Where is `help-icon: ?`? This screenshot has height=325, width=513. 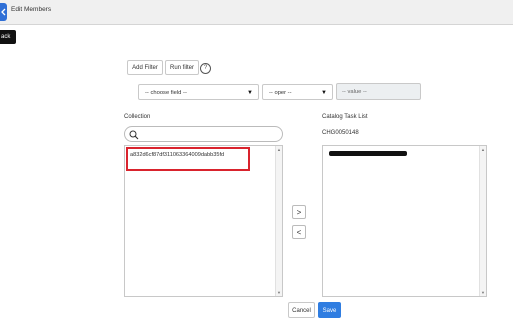
help-icon: ? is located at coordinates (205, 68).